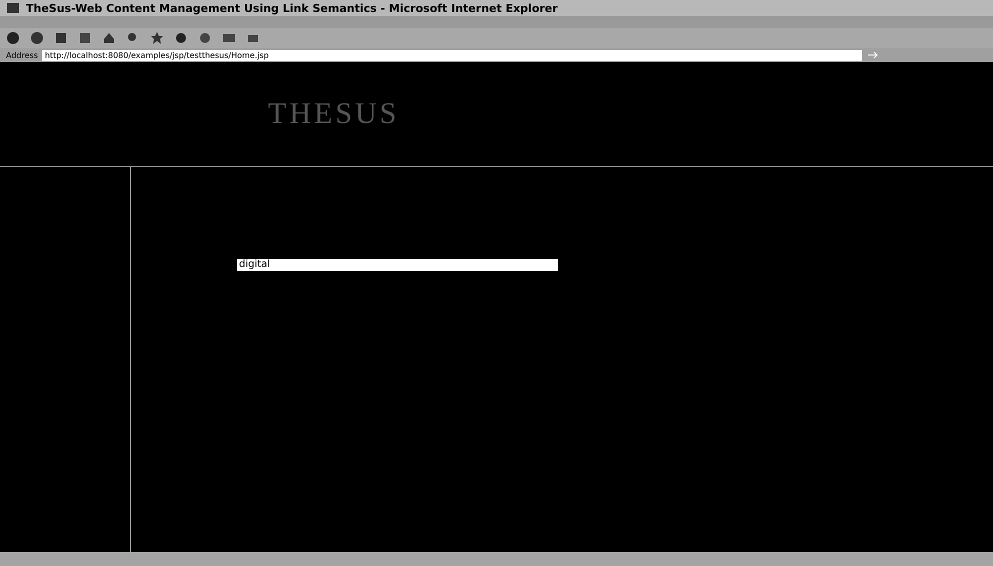 The image size is (993, 566). What do you see at coordinates (334, 114) in the screenshot?
I see `site-logo: THESUS` at bounding box center [334, 114].